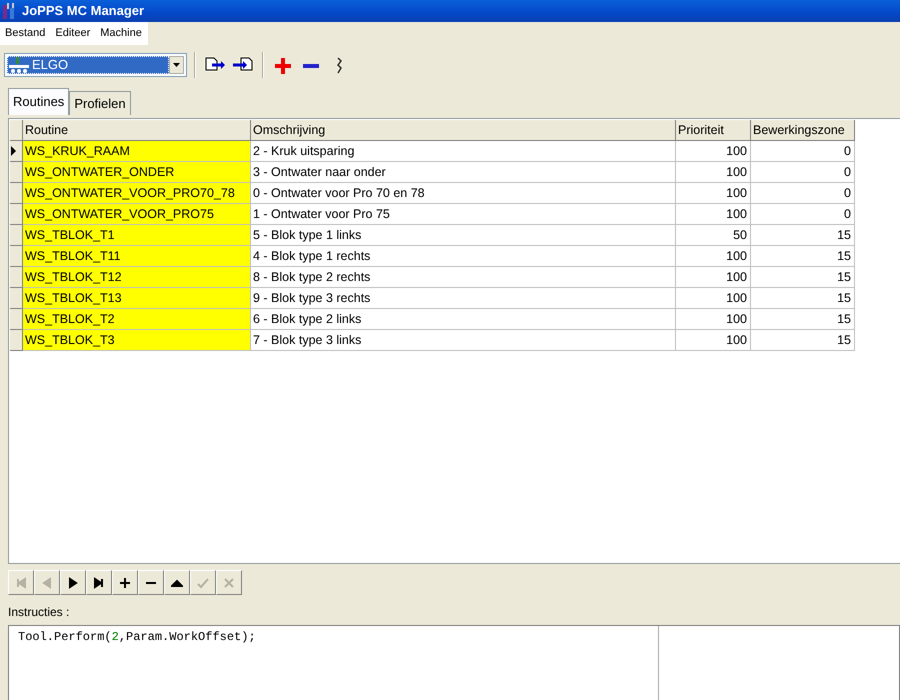 This screenshot has height=700, width=900. I want to click on table-cell: WS_ONTWATER_VOOR_PRO75, so click(137, 214).